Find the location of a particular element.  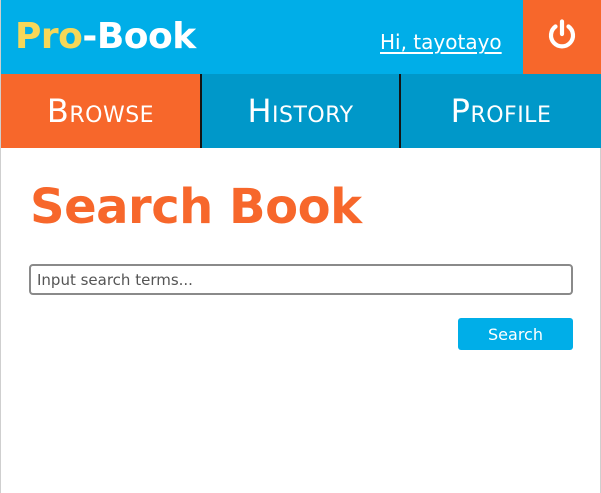

tab-browse: Browse is located at coordinates (100, 111).